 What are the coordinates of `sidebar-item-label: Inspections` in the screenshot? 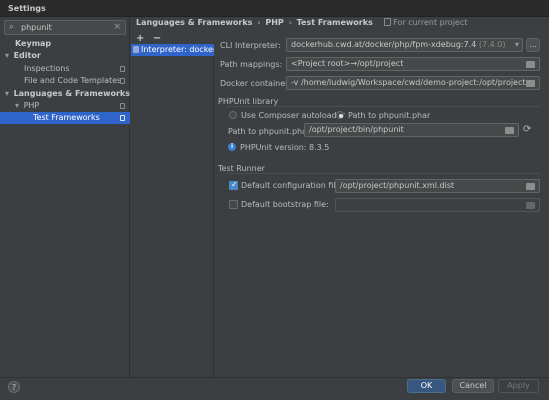 It's located at (47, 68).